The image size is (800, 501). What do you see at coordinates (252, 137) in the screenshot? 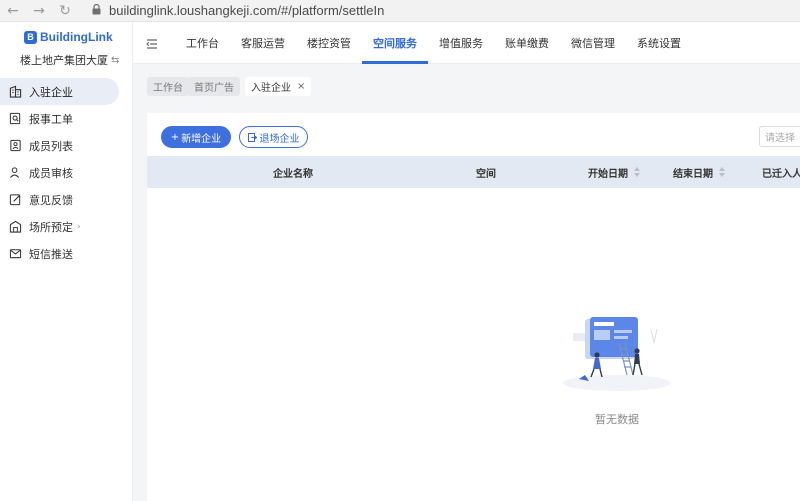
I see `exit-icon` at bounding box center [252, 137].